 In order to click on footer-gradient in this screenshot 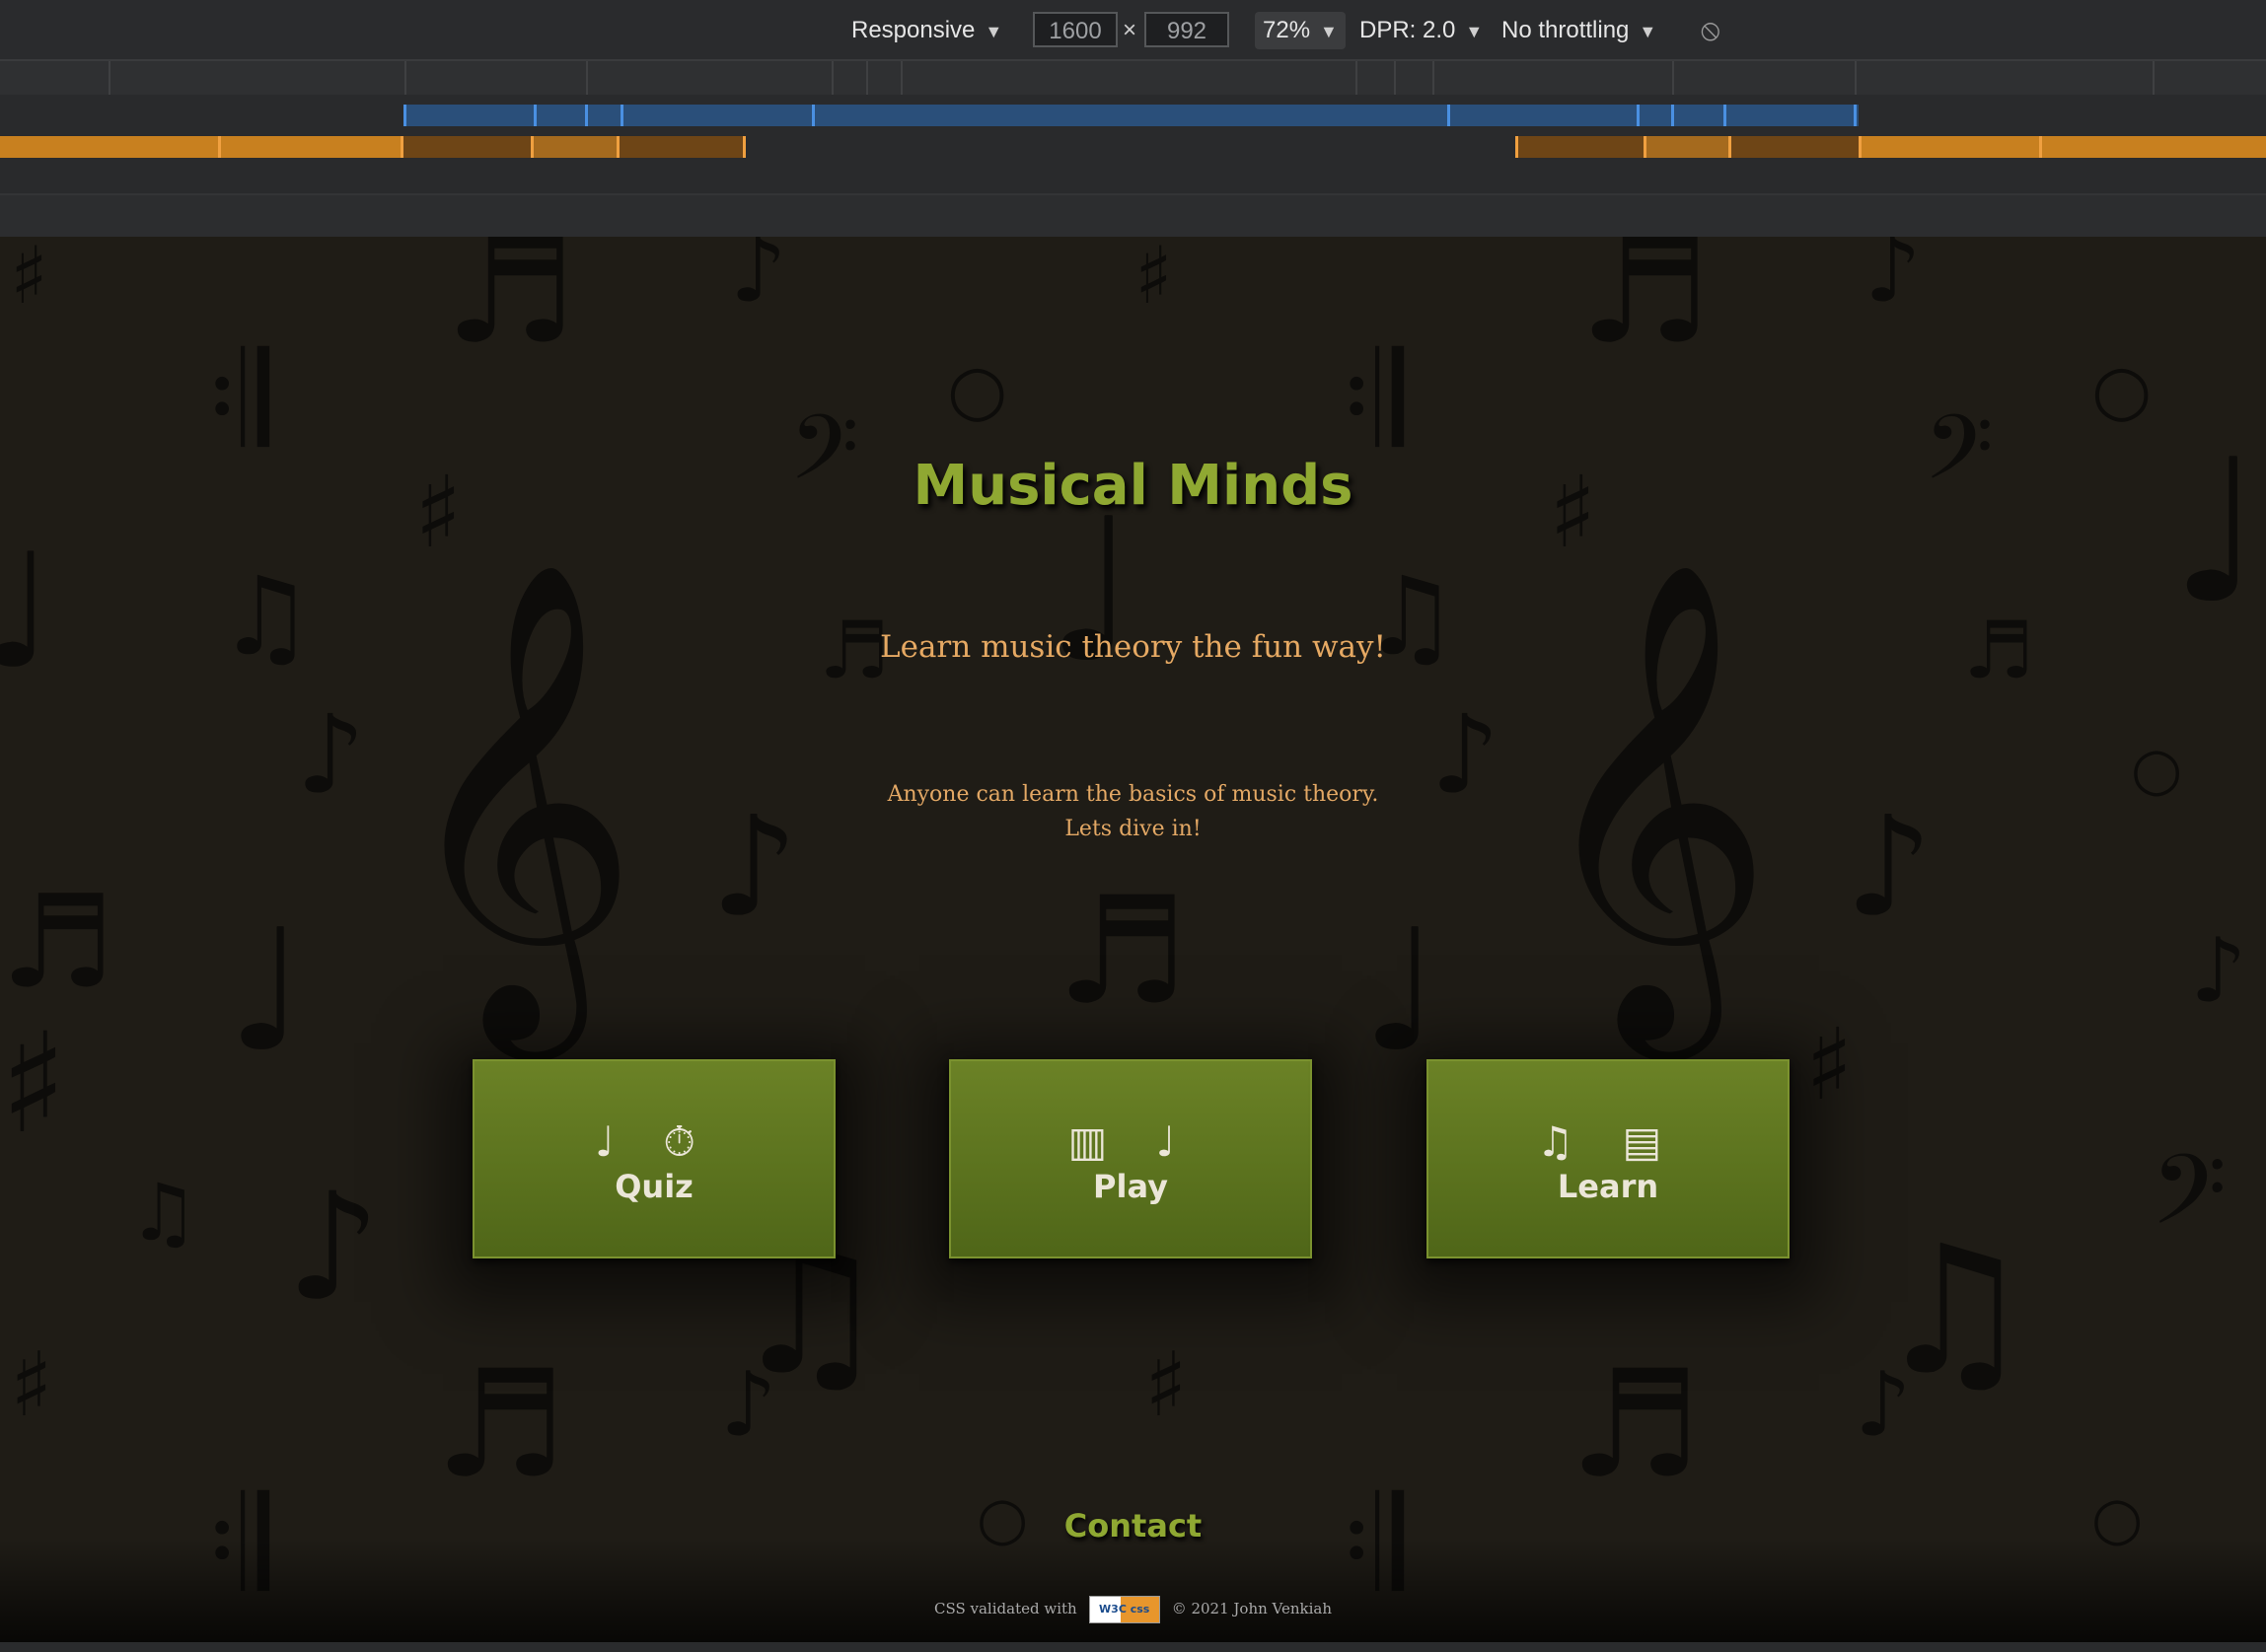, I will do `click(1133, 1591)`.